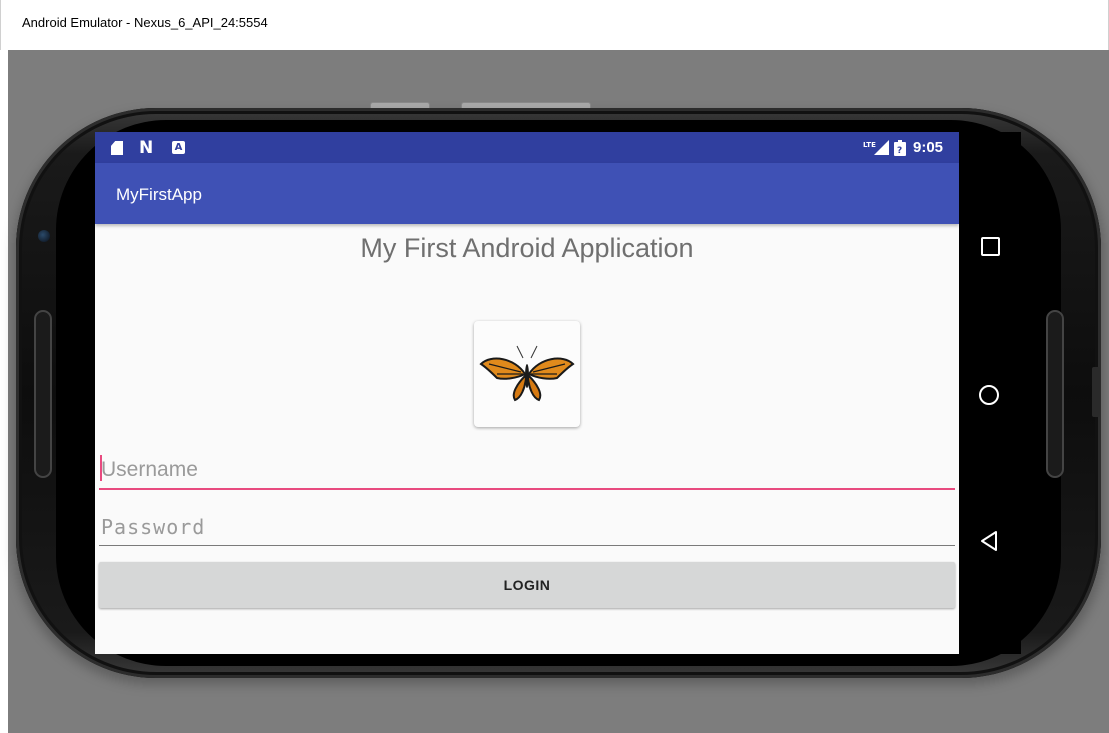 This screenshot has height=733, width=1109. What do you see at coordinates (928, 147) in the screenshot?
I see `status-time: 9:05` at bounding box center [928, 147].